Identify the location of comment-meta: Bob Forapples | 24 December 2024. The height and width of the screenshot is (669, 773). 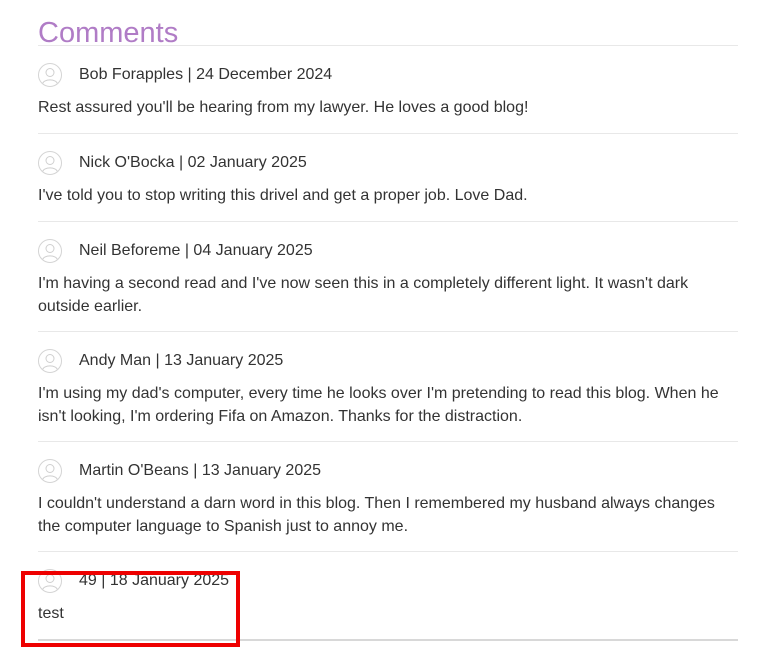
(206, 74).